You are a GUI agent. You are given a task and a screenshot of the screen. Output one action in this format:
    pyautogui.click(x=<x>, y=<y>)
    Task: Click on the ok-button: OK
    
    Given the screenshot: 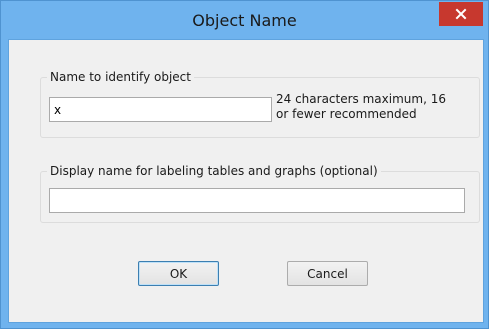 What is the action you would take?
    pyautogui.click(x=178, y=273)
    